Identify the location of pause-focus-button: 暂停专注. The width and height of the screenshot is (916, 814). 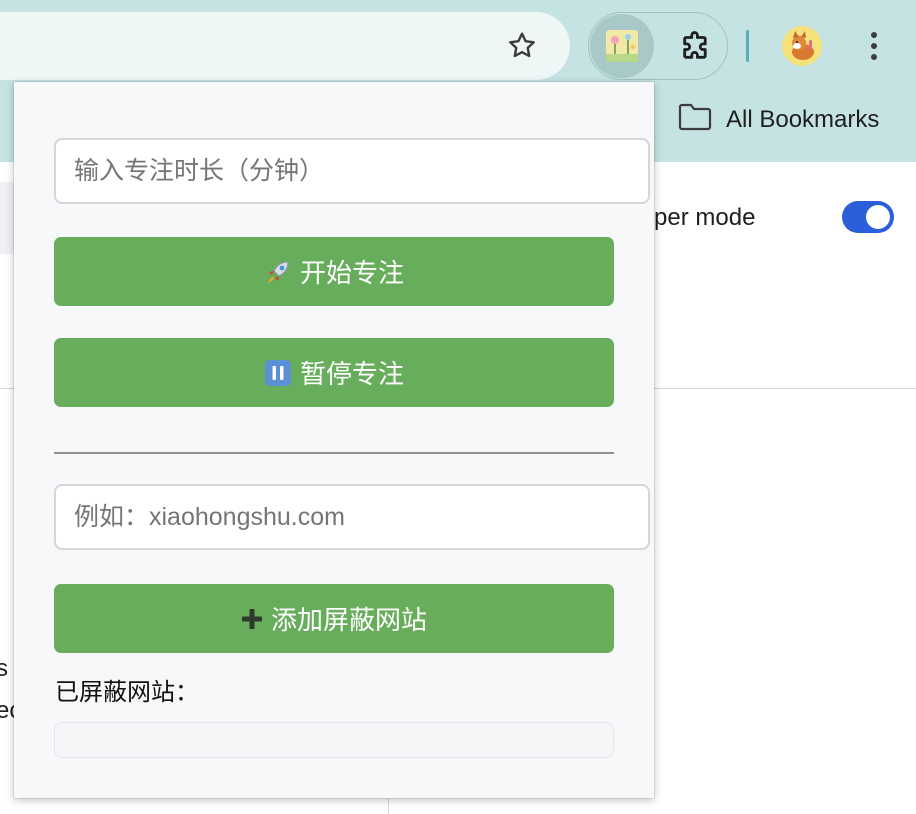
(334, 372).